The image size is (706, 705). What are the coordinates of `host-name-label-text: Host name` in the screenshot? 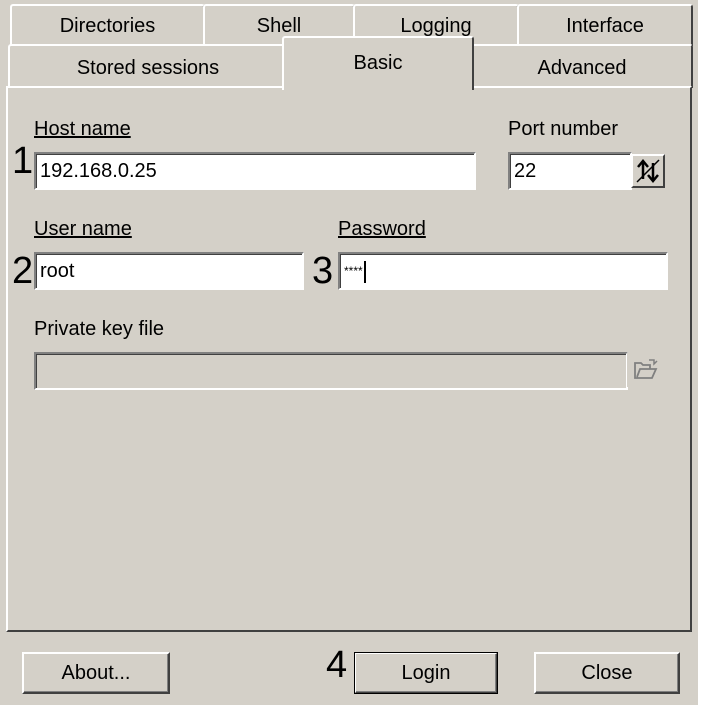 It's located at (82, 129).